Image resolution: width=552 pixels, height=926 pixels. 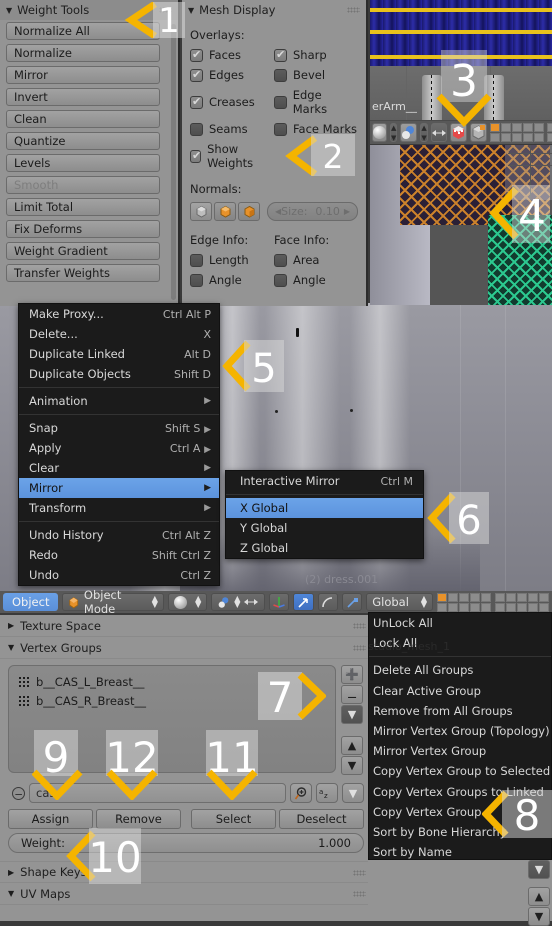 What do you see at coordinates (352, 602) in the screenshot?
I see `scale-manipulator-button` at bounding box center [352, 602].